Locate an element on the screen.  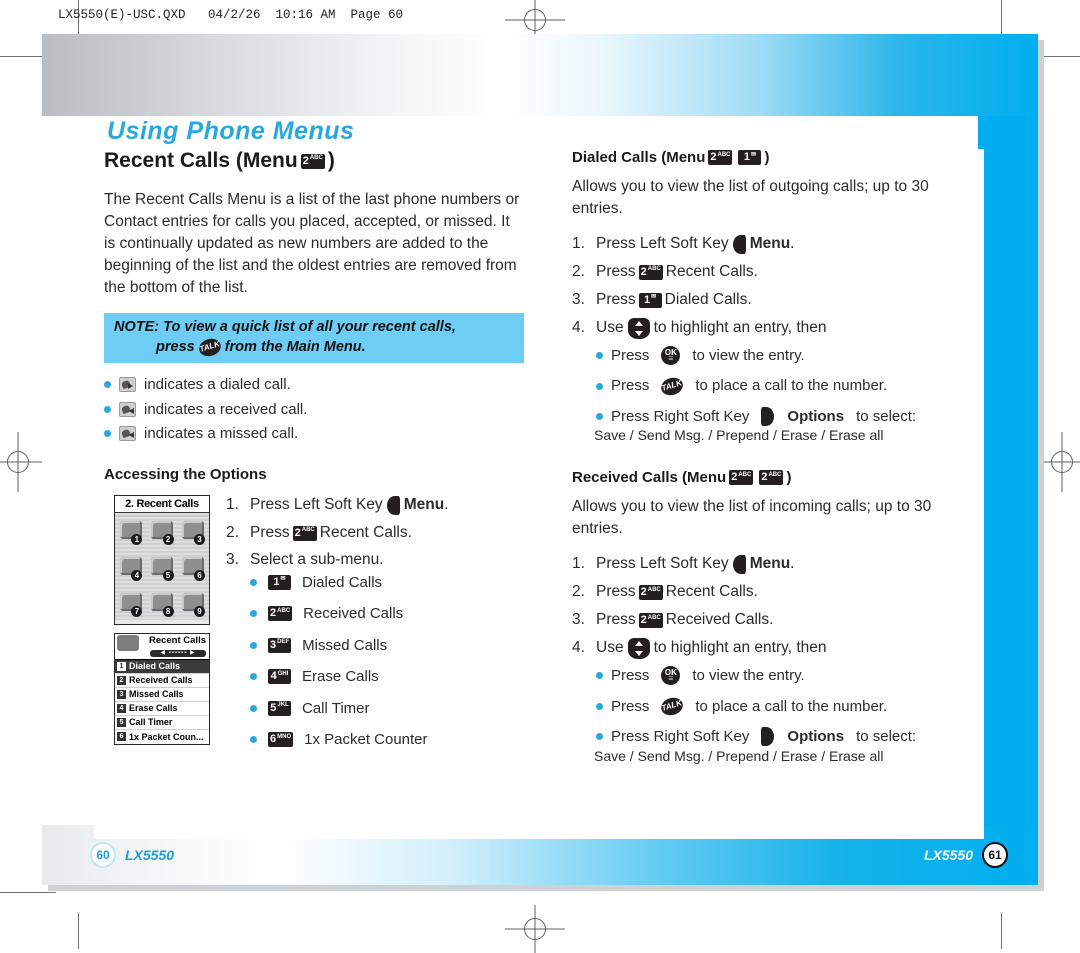
grid-cell: 4 is located at coordinates (130, 566).